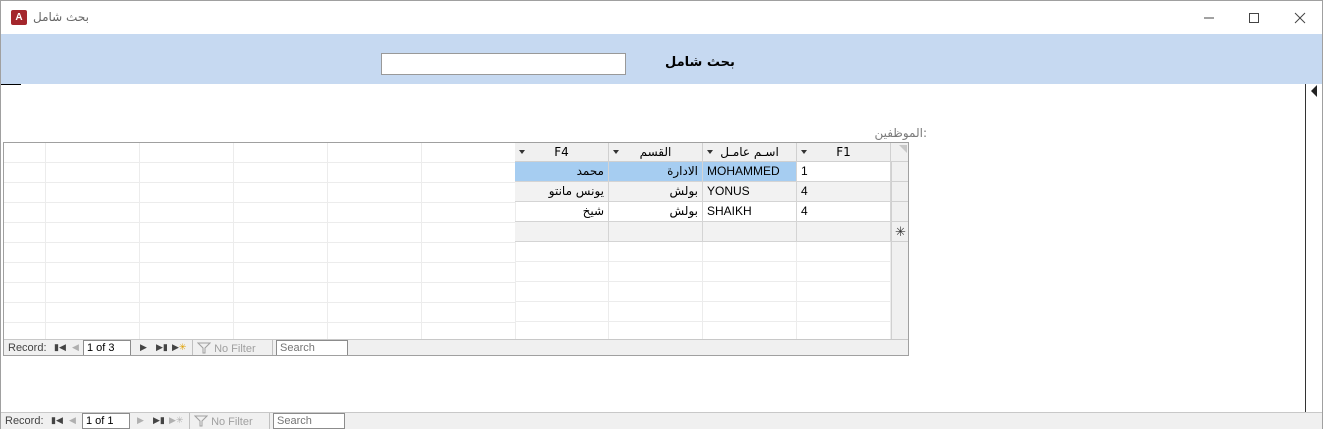  Describe the element at coordinates (562, 192) in the screenshot. I see `cell-f4: يونس مانتو` at that location.